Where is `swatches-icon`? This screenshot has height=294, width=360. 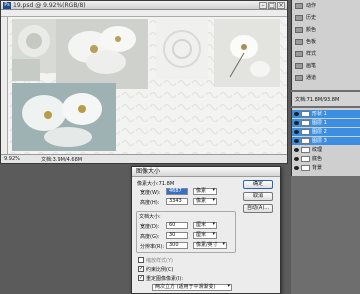
swatches-icon is located at coordinates (299, 42).